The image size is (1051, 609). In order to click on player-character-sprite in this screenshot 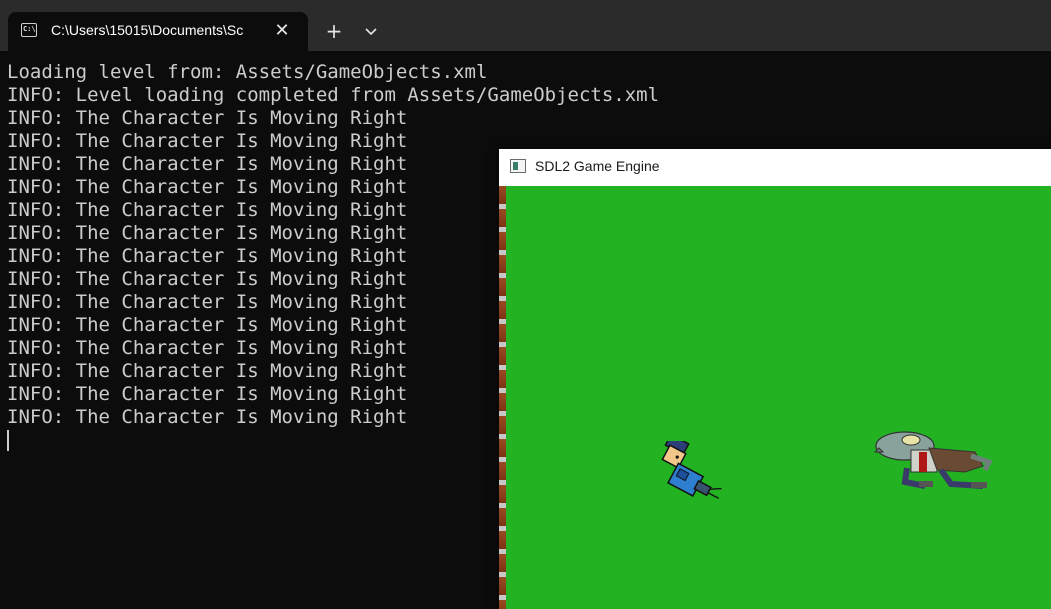, I will do `click(691, 470)`.